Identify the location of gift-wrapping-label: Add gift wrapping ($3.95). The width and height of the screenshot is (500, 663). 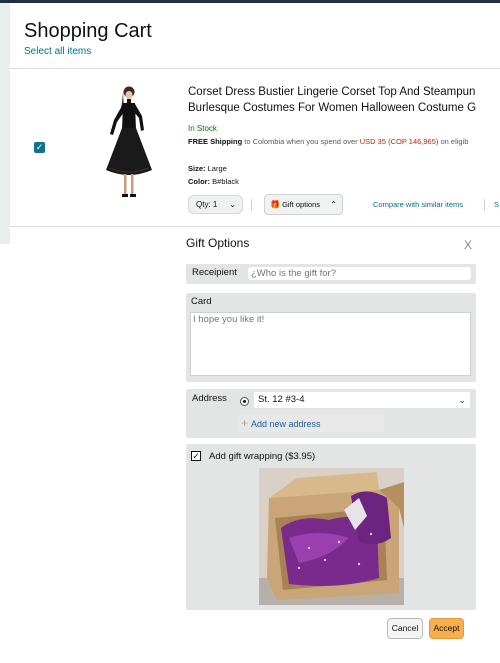
(262, 456).